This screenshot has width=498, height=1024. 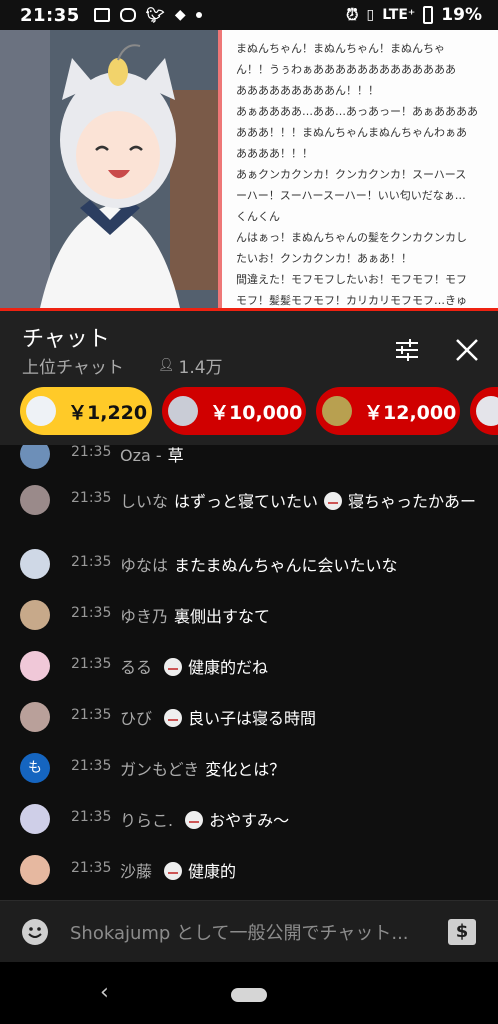 I want to click on superchat-chip, so click(x=484, y=411).